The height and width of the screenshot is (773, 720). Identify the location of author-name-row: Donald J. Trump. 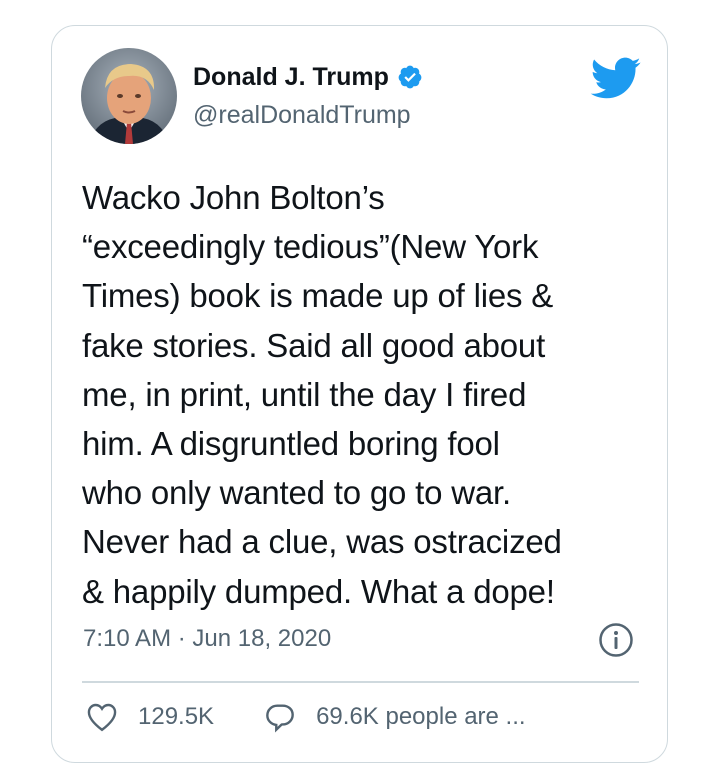
(308, 77).